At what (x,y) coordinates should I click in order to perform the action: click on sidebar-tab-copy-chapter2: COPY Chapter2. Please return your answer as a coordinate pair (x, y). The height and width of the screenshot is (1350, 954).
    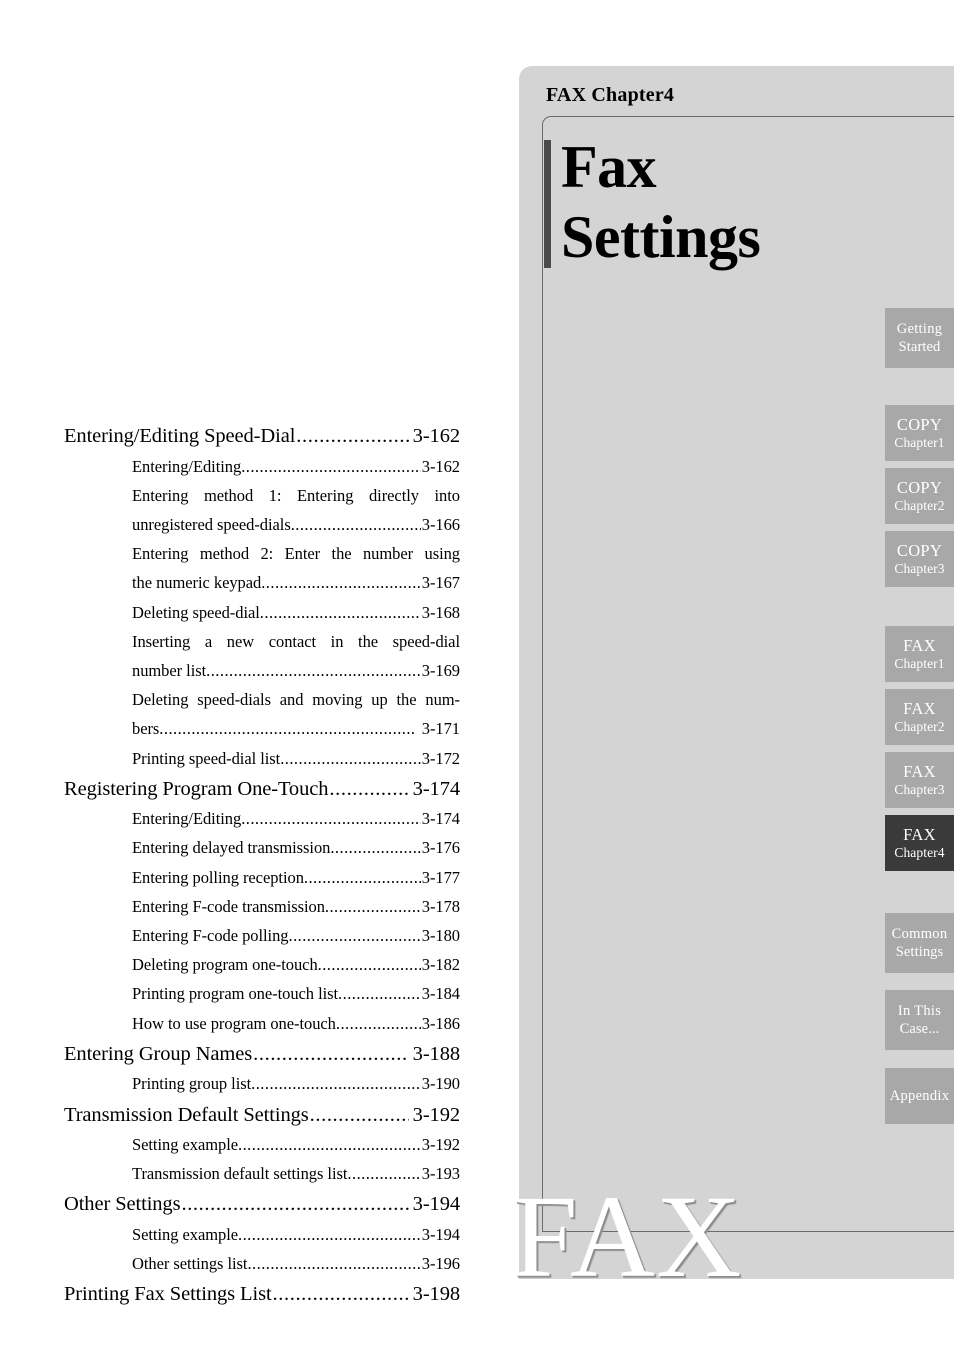
    Looking at the image, I should click on (919, 496).